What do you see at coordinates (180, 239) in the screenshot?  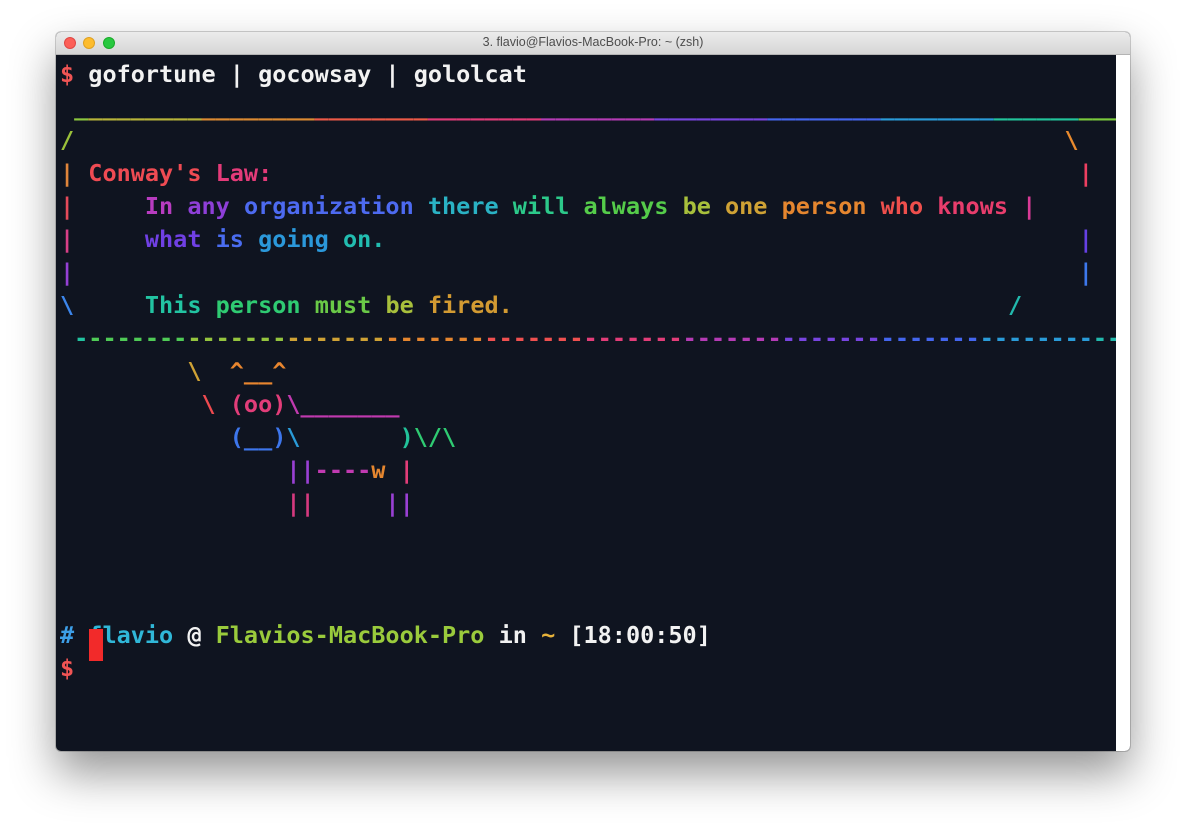 I see `terminal-text-segment: what` at bounding box center [180, 239].